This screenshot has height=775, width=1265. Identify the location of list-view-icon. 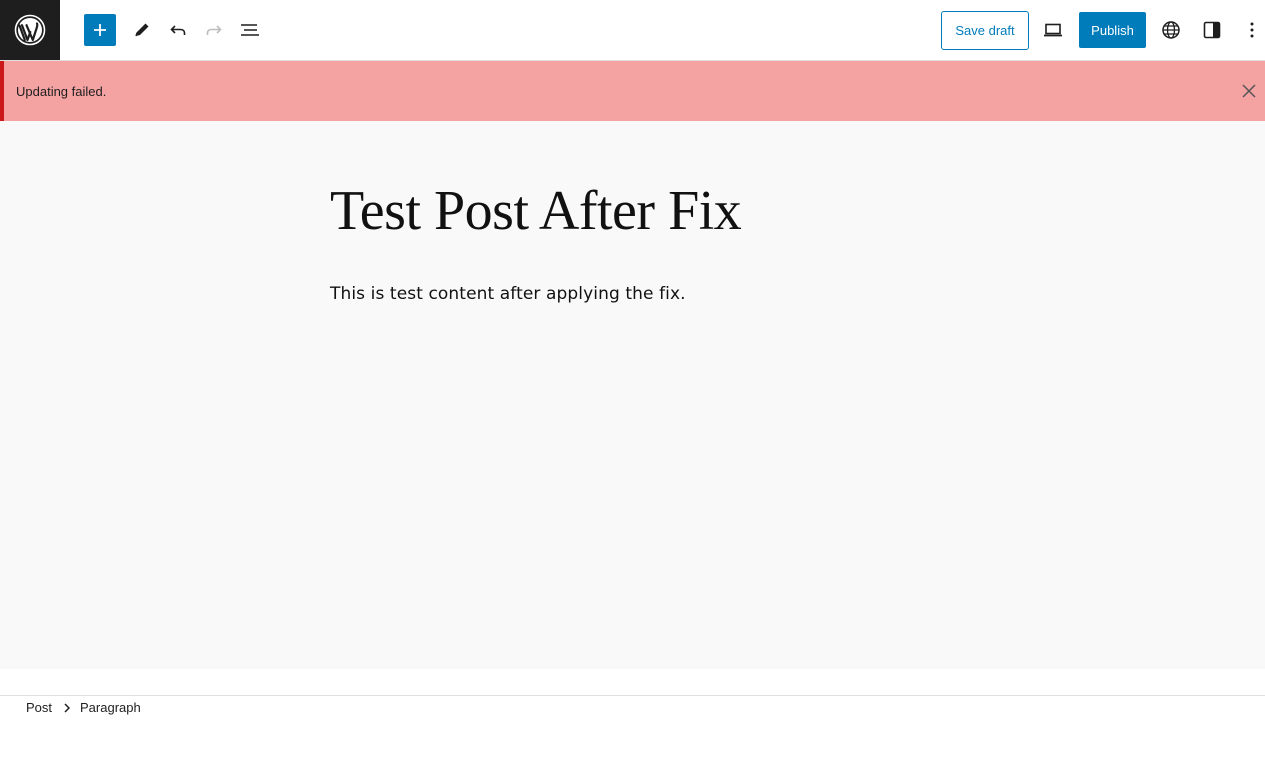
(250, 30).